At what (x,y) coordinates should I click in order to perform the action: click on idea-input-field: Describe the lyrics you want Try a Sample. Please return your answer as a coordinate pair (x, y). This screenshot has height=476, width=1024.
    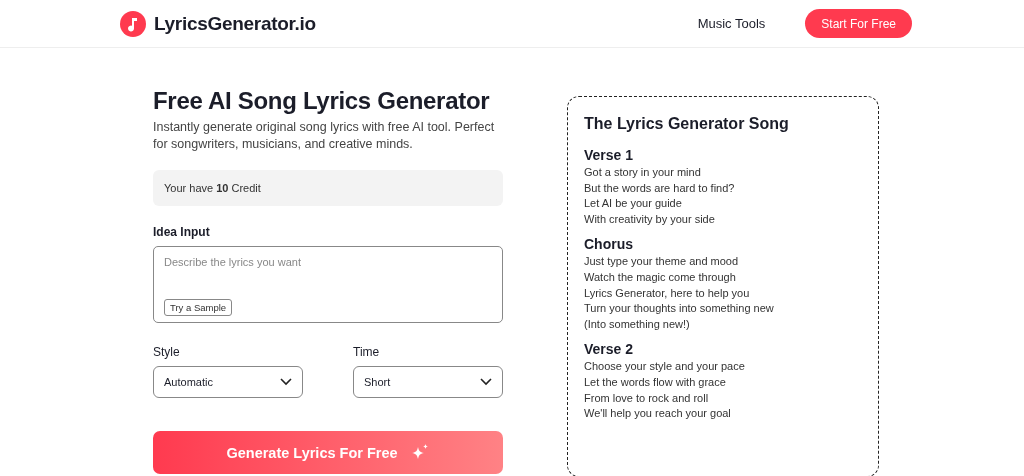
    Looking at the image, I should click on (328, 284).